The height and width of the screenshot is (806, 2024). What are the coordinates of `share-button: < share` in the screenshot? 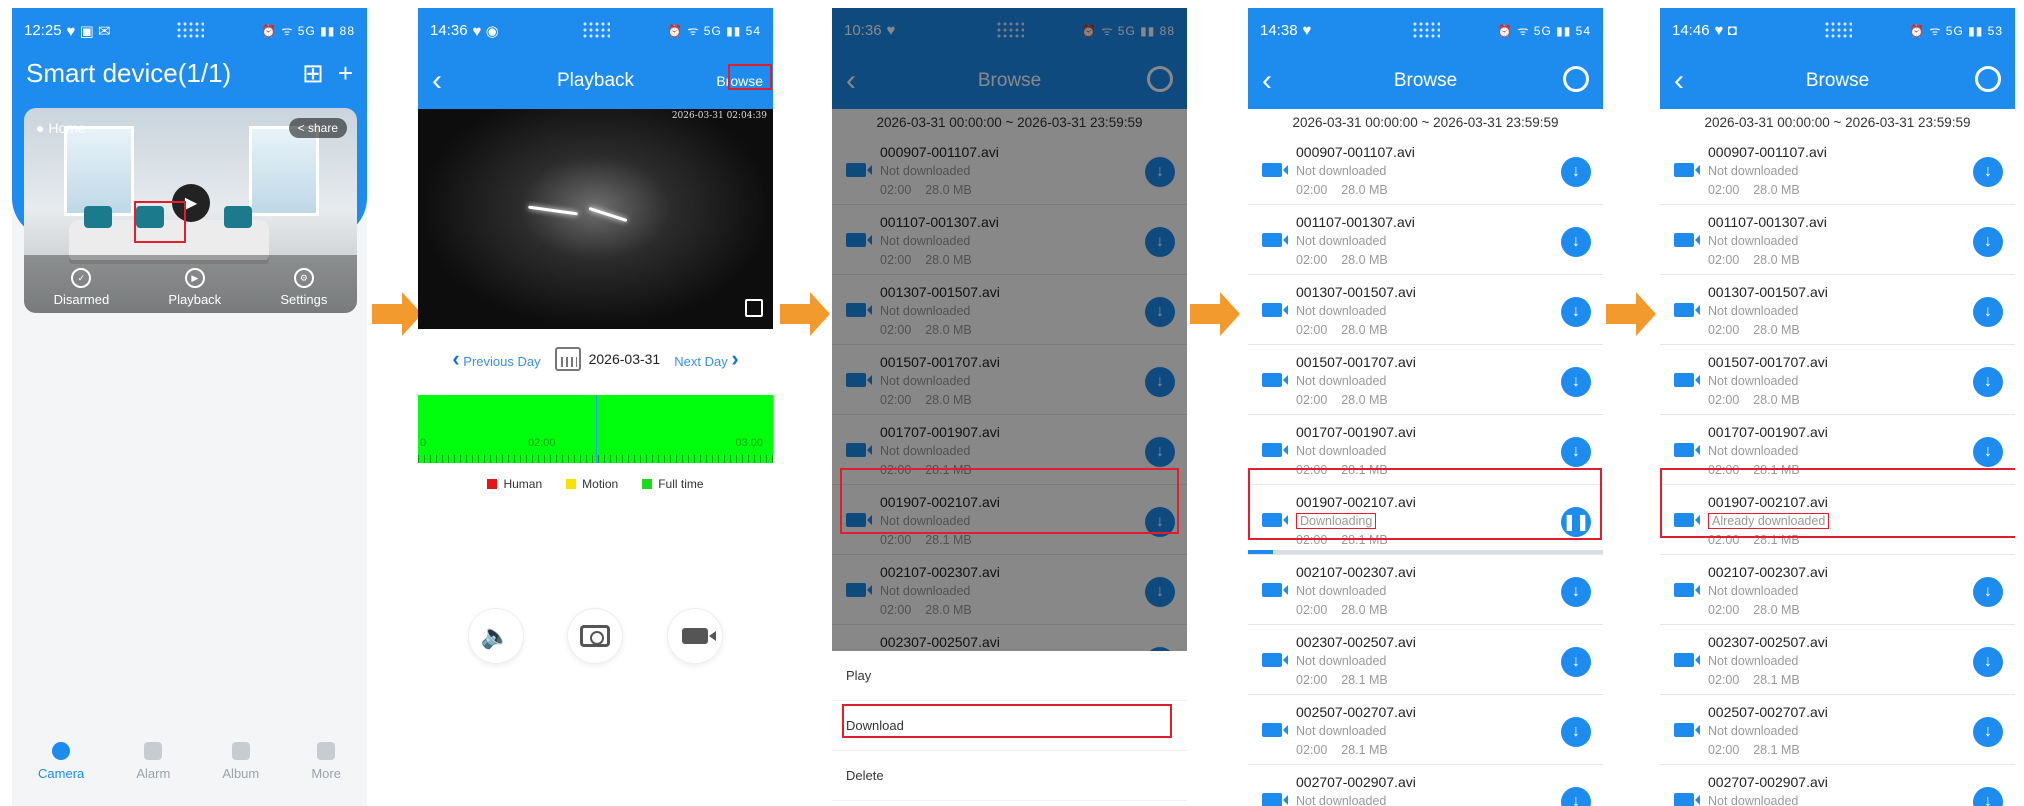 It's located at (317, 128).